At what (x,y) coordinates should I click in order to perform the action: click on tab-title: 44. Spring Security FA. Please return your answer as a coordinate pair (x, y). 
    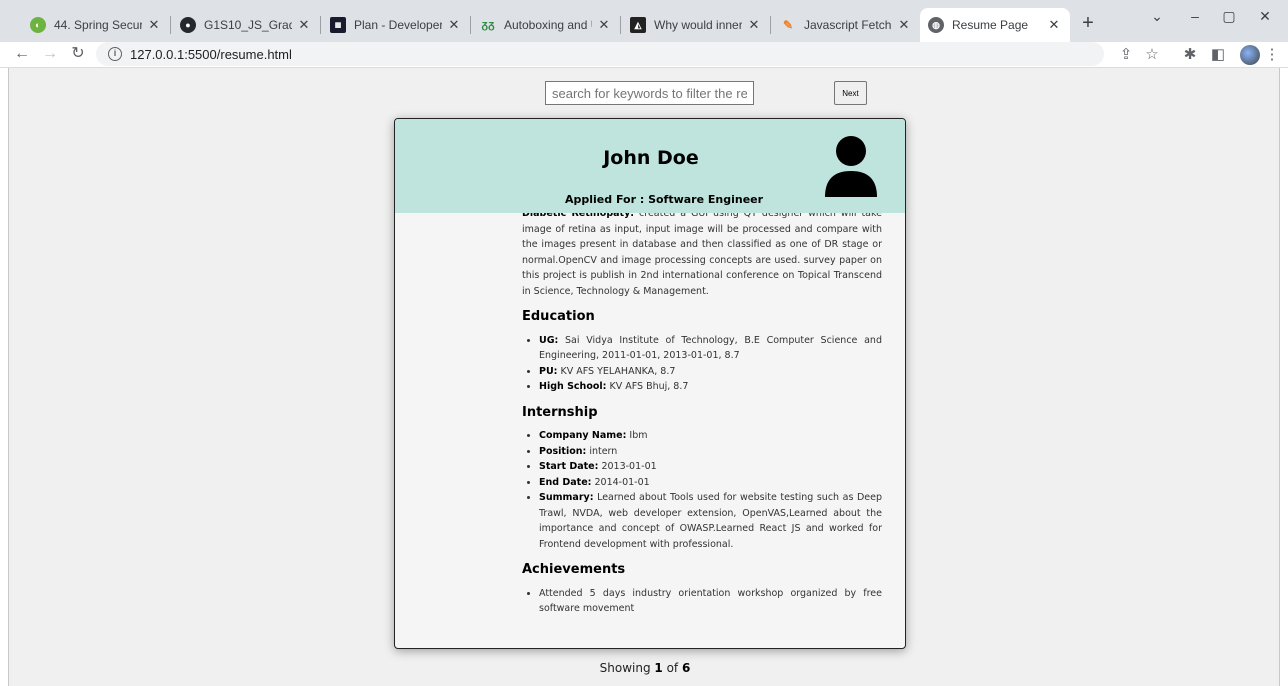
    Looking at the image, I should click on (98, 25).